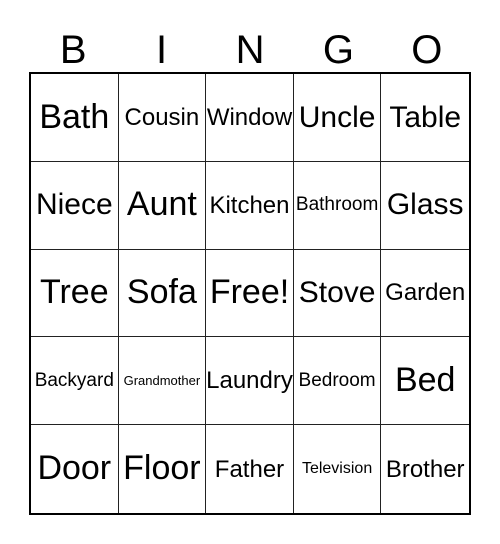 Image resolution: width=500 pixels, height=544 pixels. I want to click on bingo-cell: Kitchen, so click(250, 205).